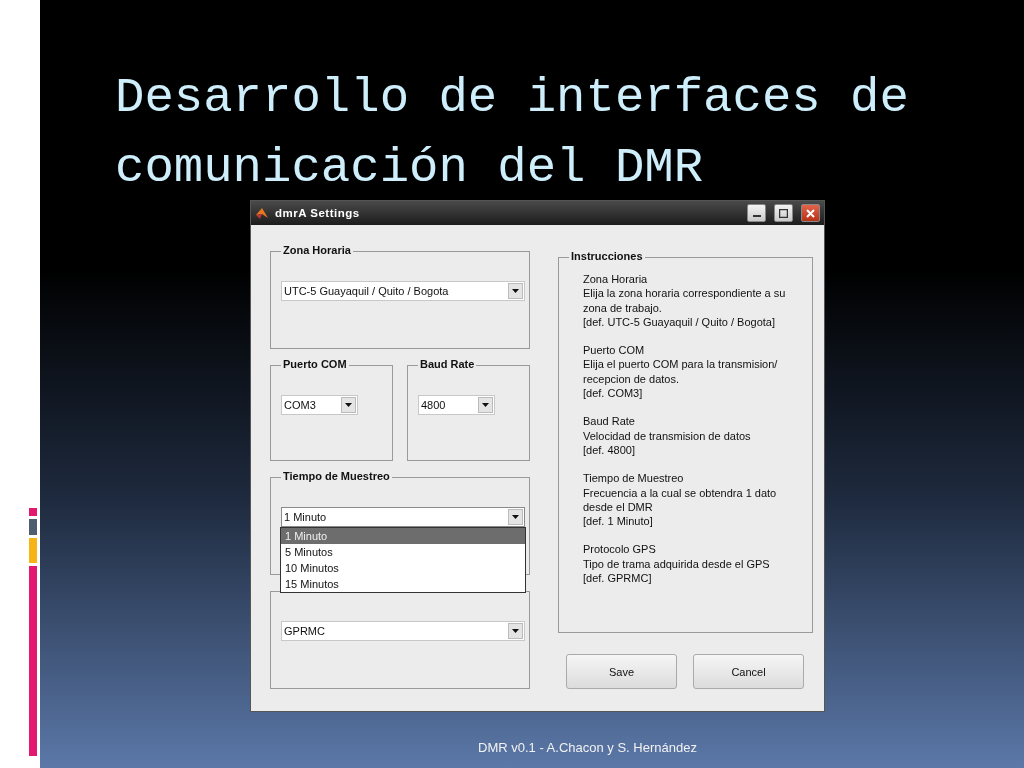 Image resolution: width=1024 pixels, height=768 pixels. I want to click on group-title: Puerto COM, so click(315, 364).